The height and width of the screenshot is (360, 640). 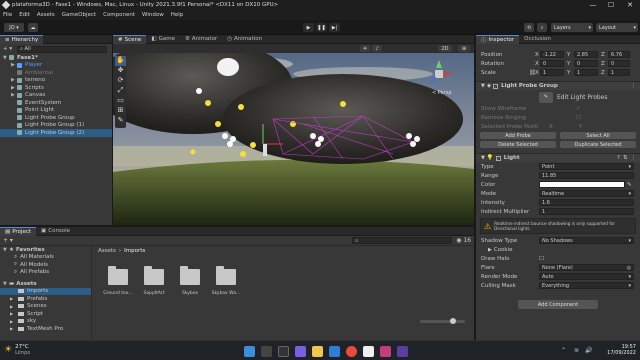 I want to click on tab-inspector: ⓘ Inspector, so click(x=498, y=39).